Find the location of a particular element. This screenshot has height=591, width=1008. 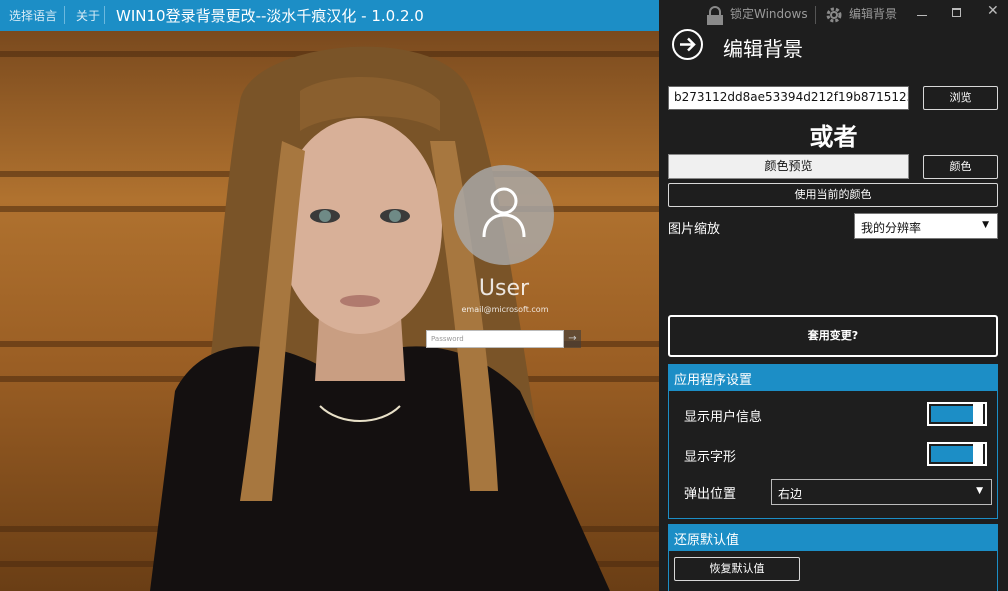

scale-dropdown: 我的分辨率 ▼ is located at coordinates (926, 226).